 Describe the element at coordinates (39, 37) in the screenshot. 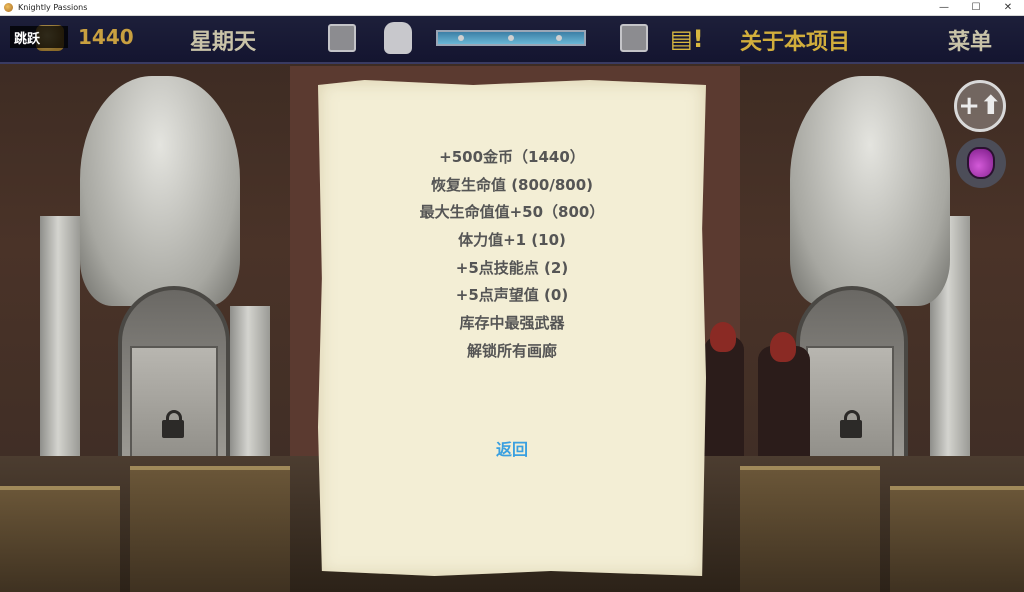

I see `skip-button: 跳跃` at that location.